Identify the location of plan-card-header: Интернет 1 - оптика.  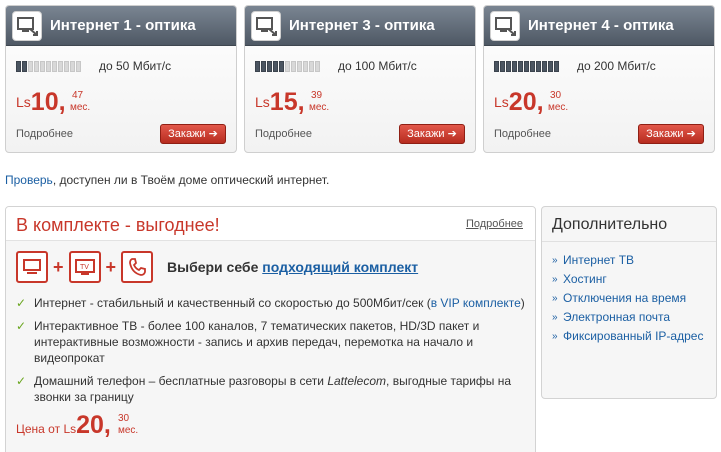
(121, 26).